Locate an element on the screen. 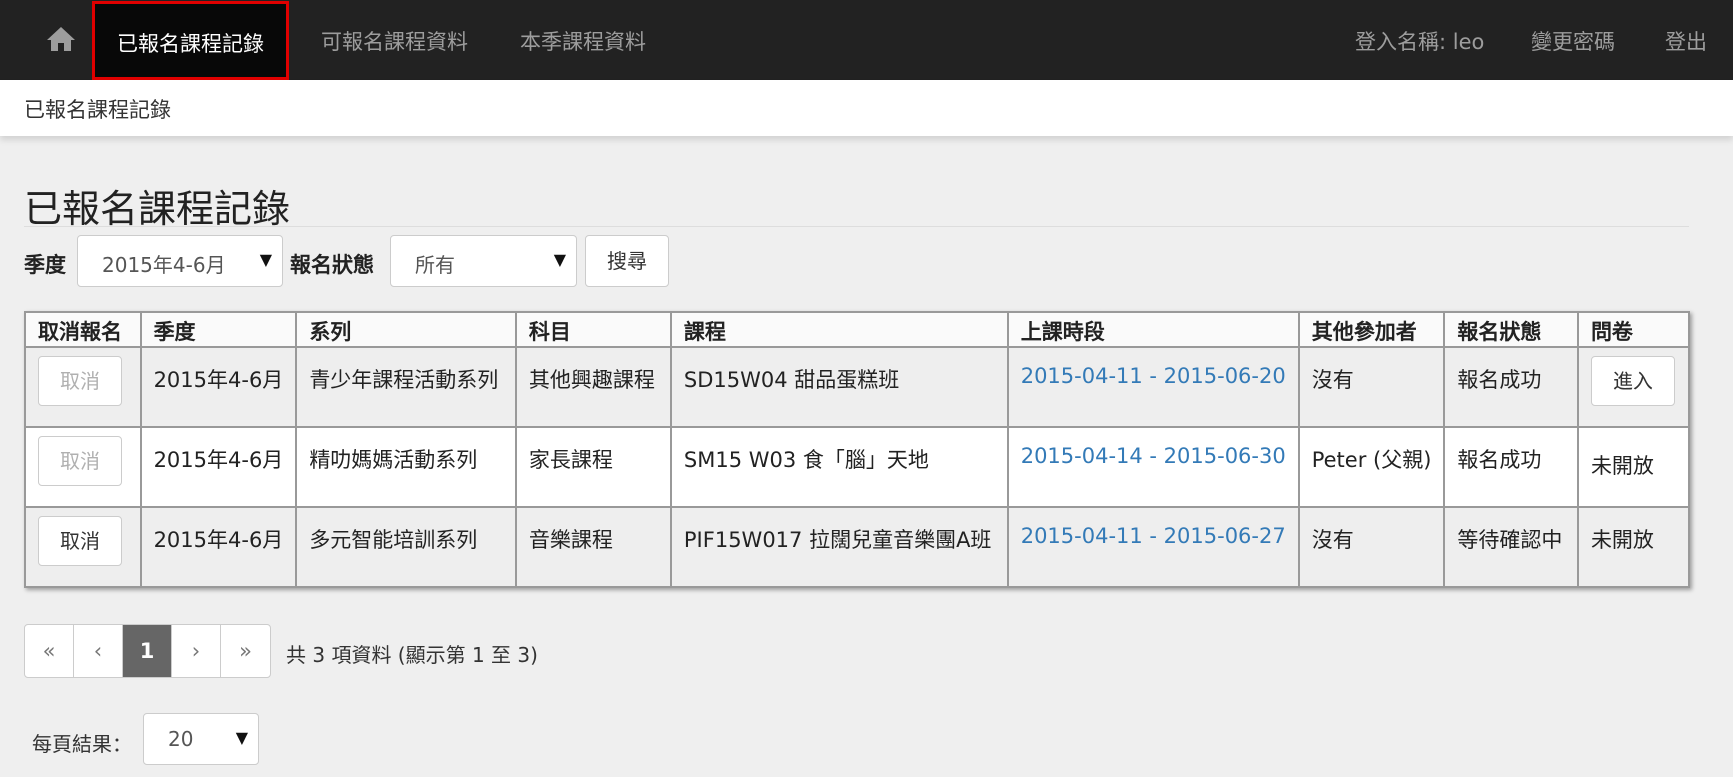 The image size is (1733, 777). series-cell: 多元智能培訓系列 is located at coordinates (406, 547).